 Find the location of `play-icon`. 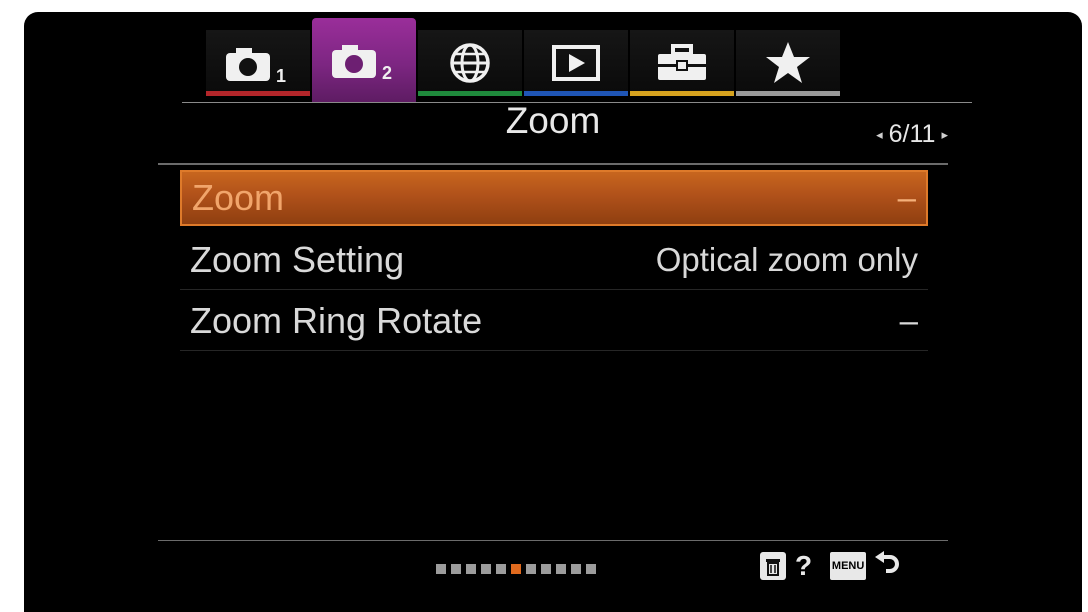

play-icon is located at coordinates (576, 63).